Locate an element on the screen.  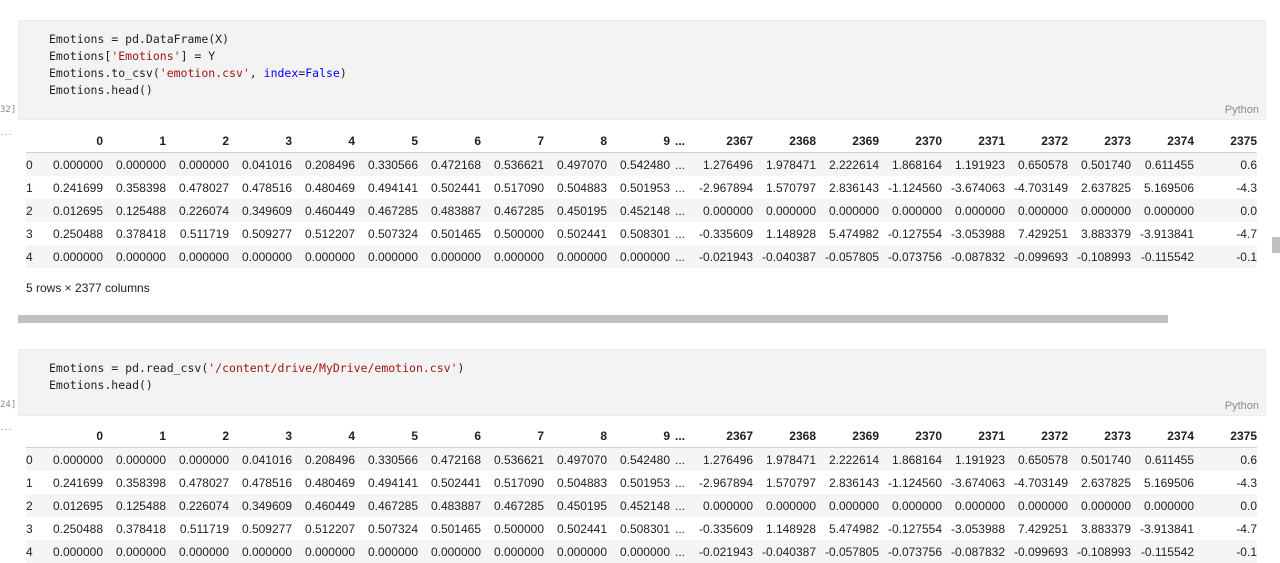
row-index: 1 is located at coordinates (29, 187).